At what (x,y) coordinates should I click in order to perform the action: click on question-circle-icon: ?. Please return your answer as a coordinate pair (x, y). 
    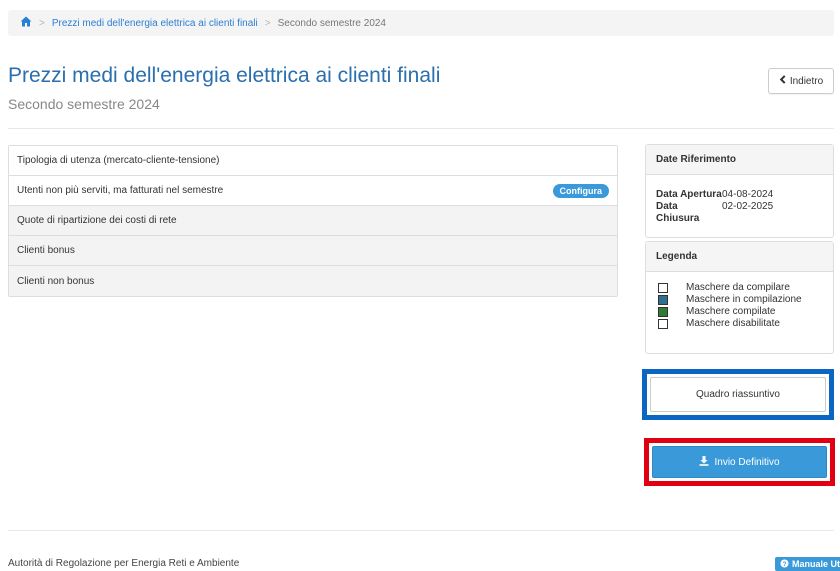
    Looking at the image, I should click on (784, 564).